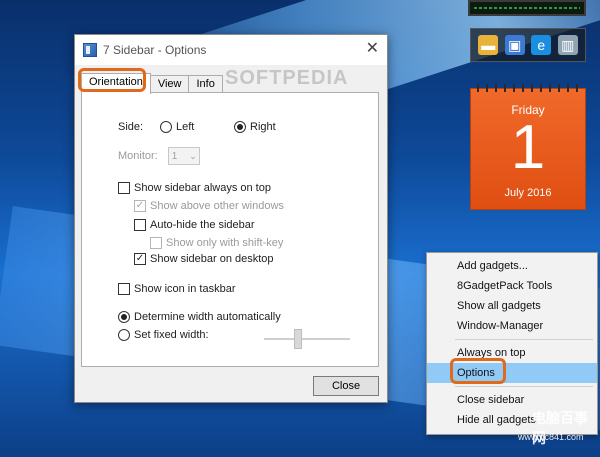 The width and height of the screenshot is (600, 457). What do you see at coordinates (171, 335) in the screenshot?
I see `width-fixed-label: Set fixed width:` at bounding box center [171, 335].